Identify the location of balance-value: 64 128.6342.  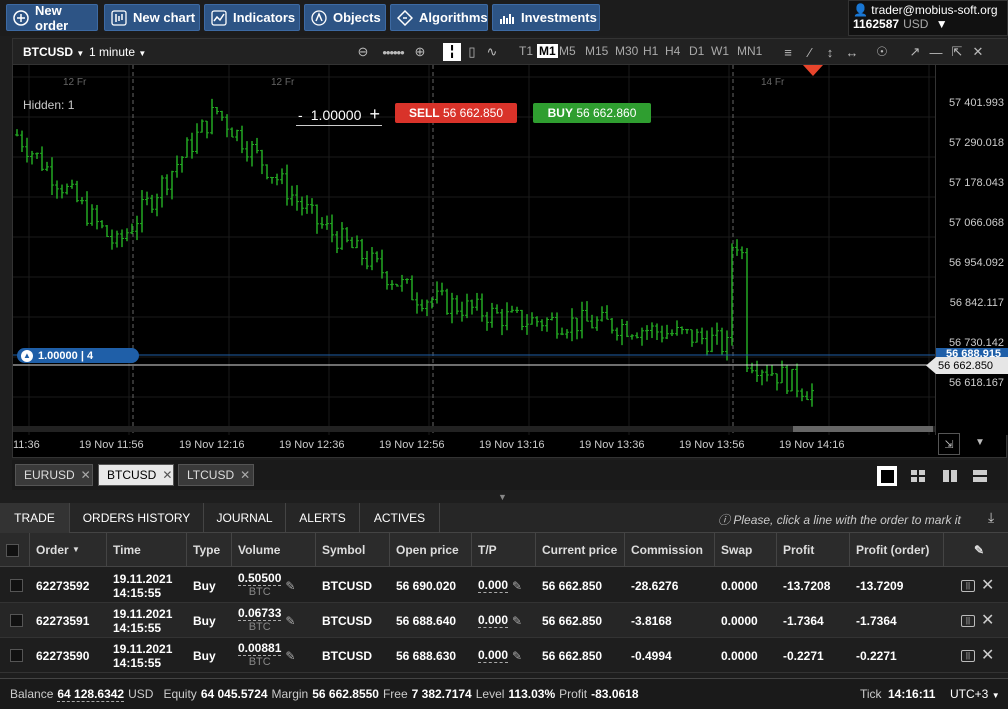
(91, 694).